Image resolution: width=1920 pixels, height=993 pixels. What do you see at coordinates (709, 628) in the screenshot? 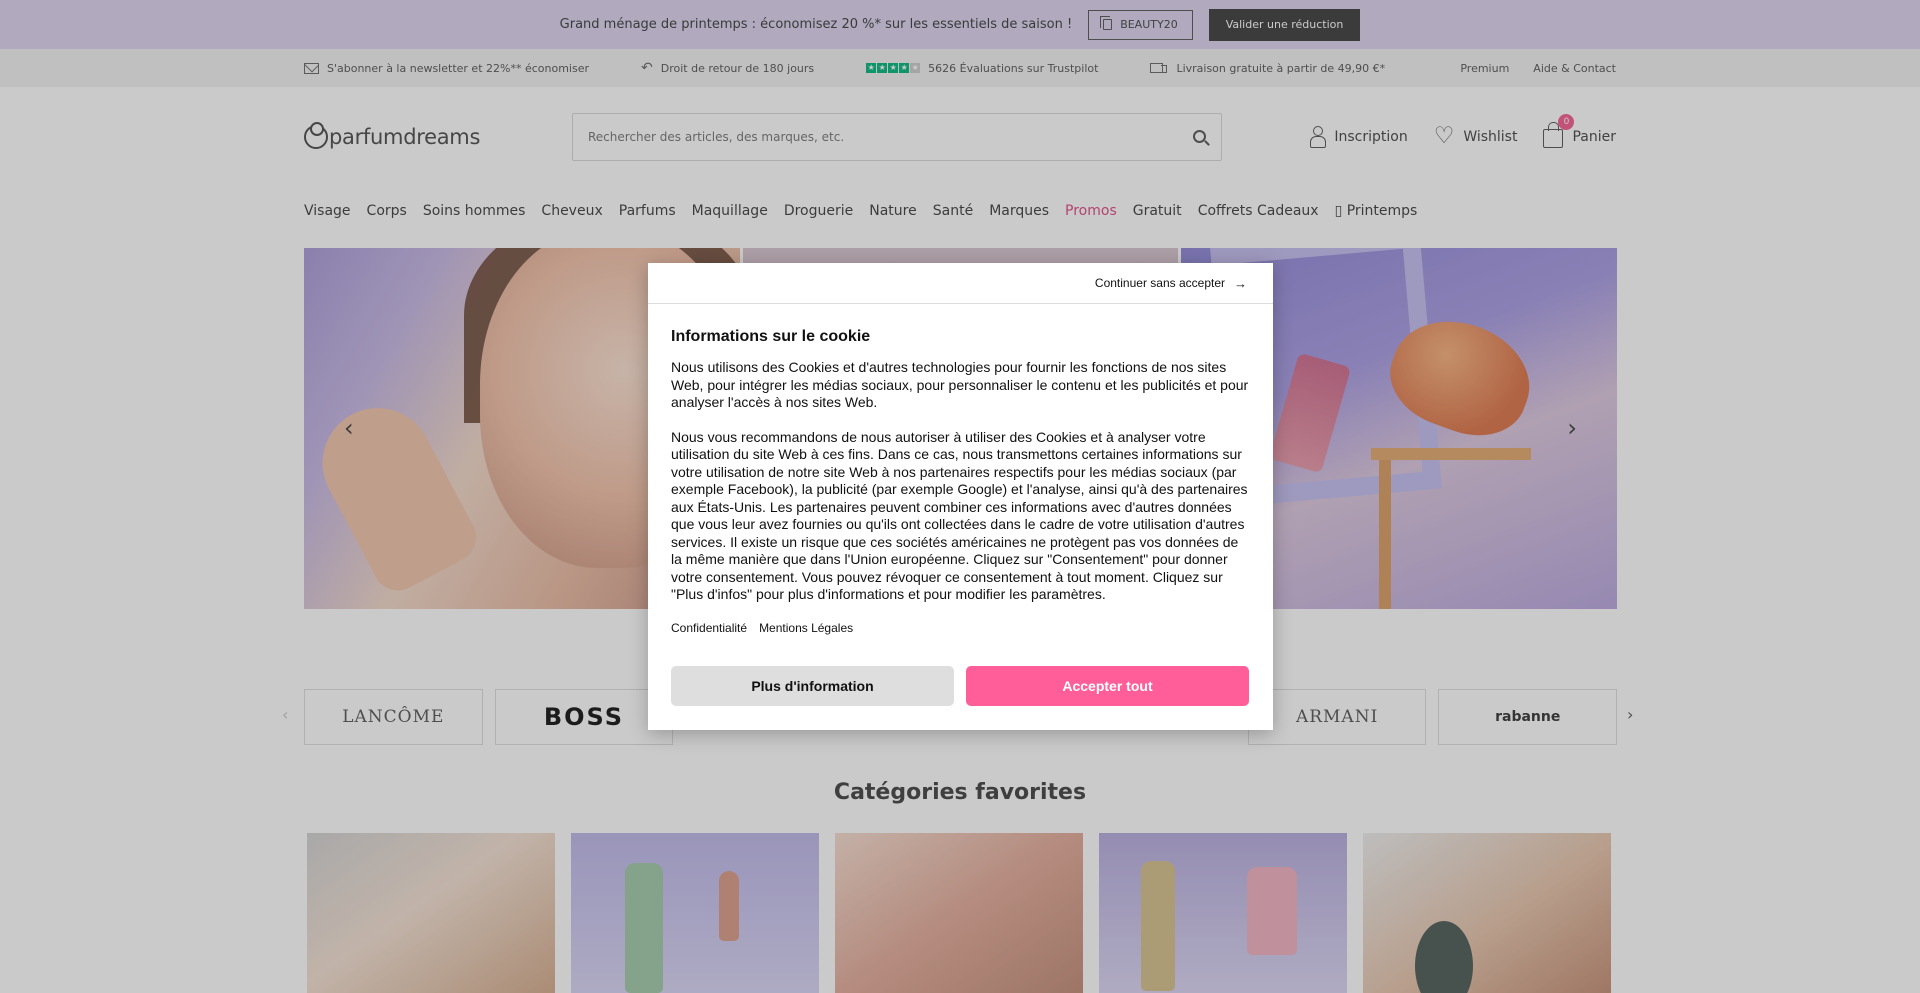
I see `privacy-link: Confidentialité` at bounding box center [709, 628].